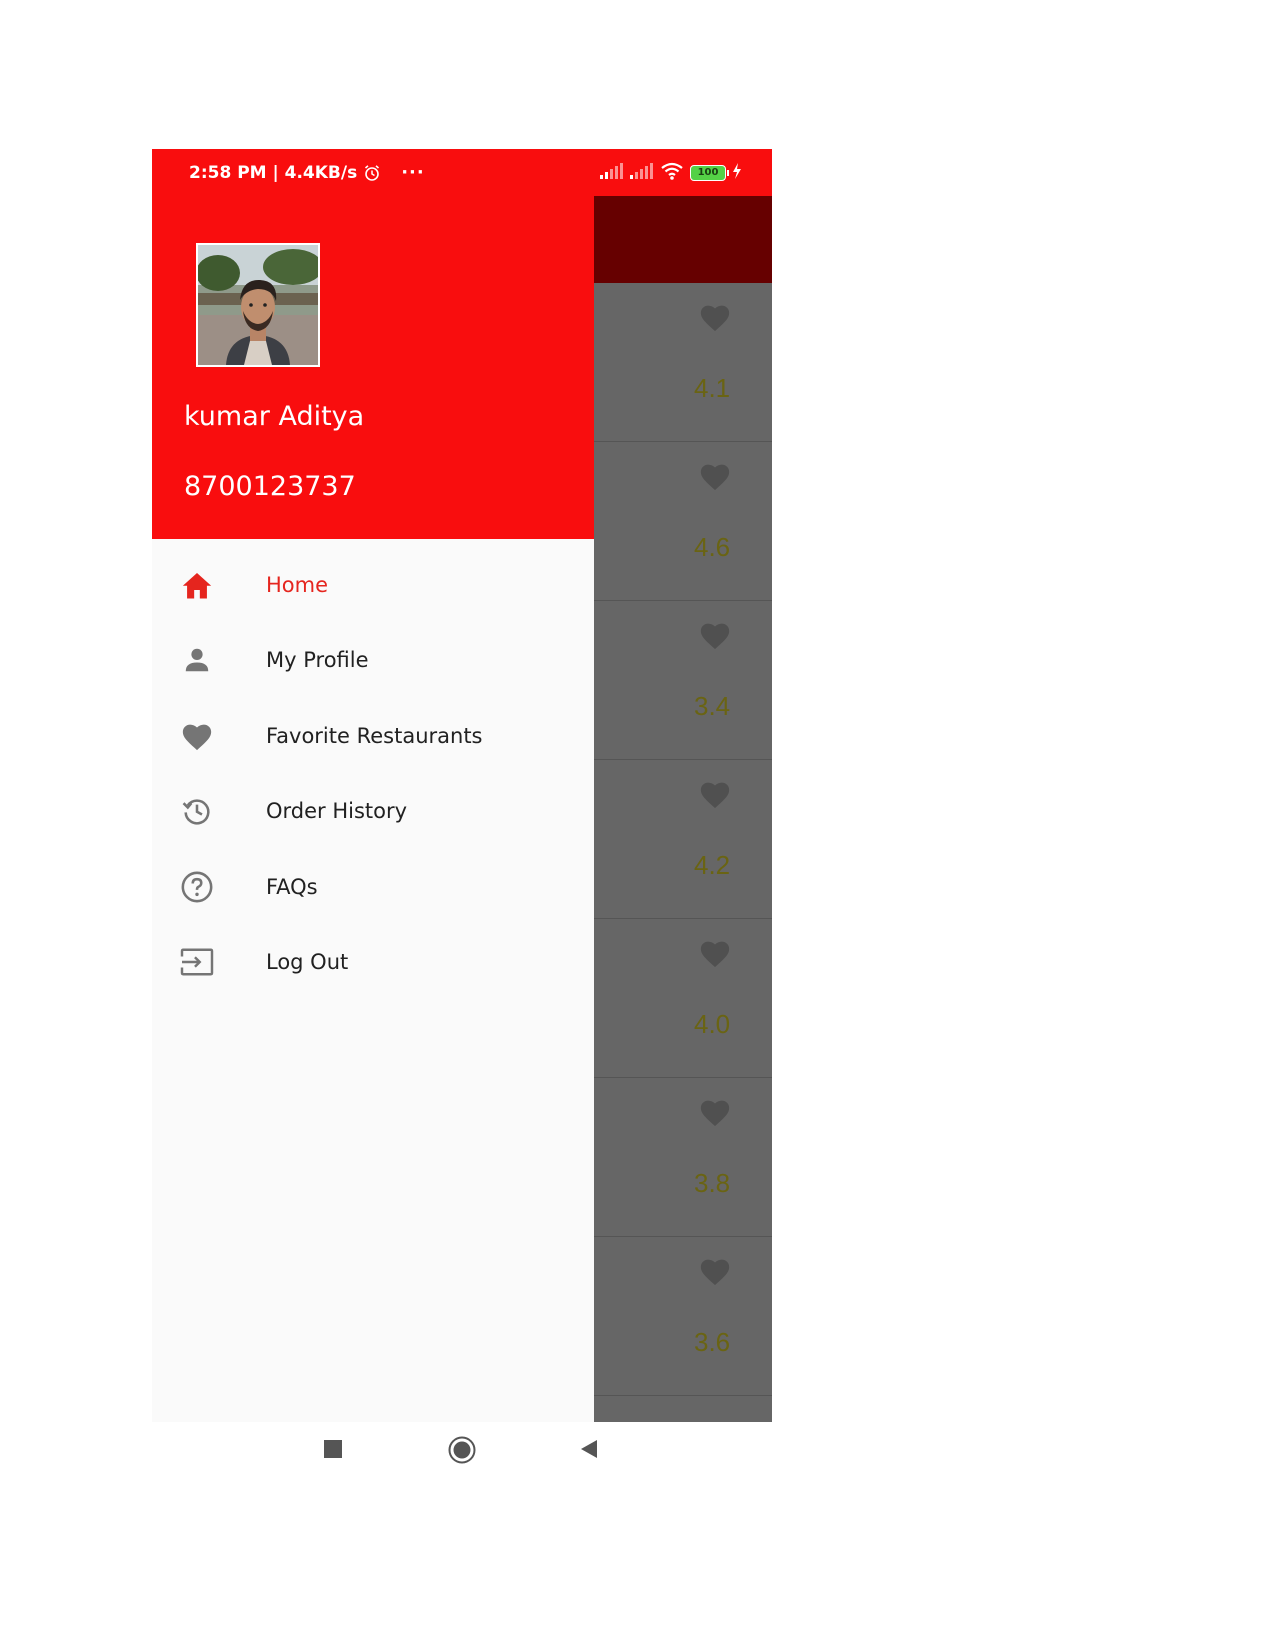 The height and width of the screenshot is (1650, 1275). I want to click on restaurant-card: 4.2, so click(683, 839).